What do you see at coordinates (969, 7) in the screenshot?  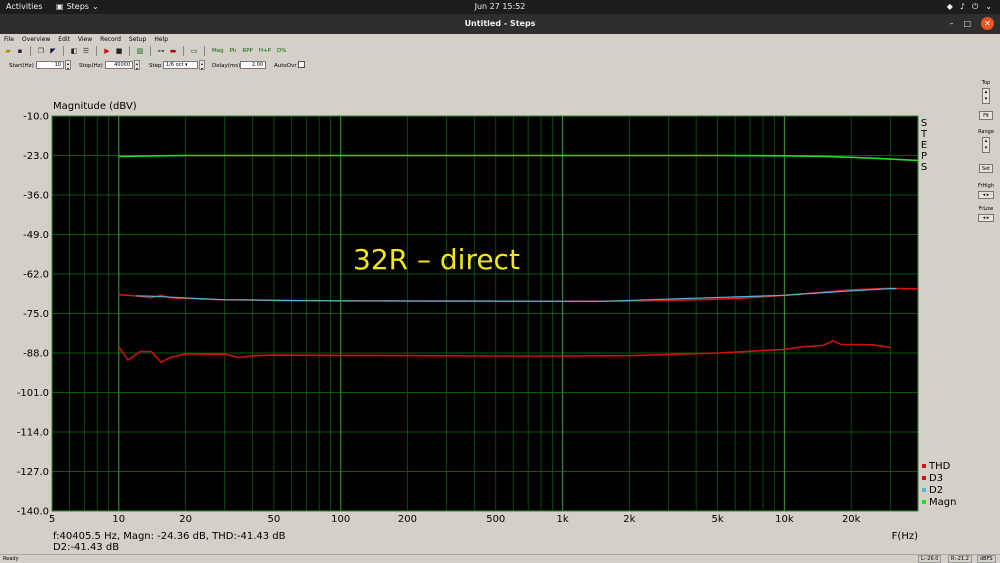 I see `system-tray: ◆ ♪ ⏻ ⌄` at bounding box center [969, 7].